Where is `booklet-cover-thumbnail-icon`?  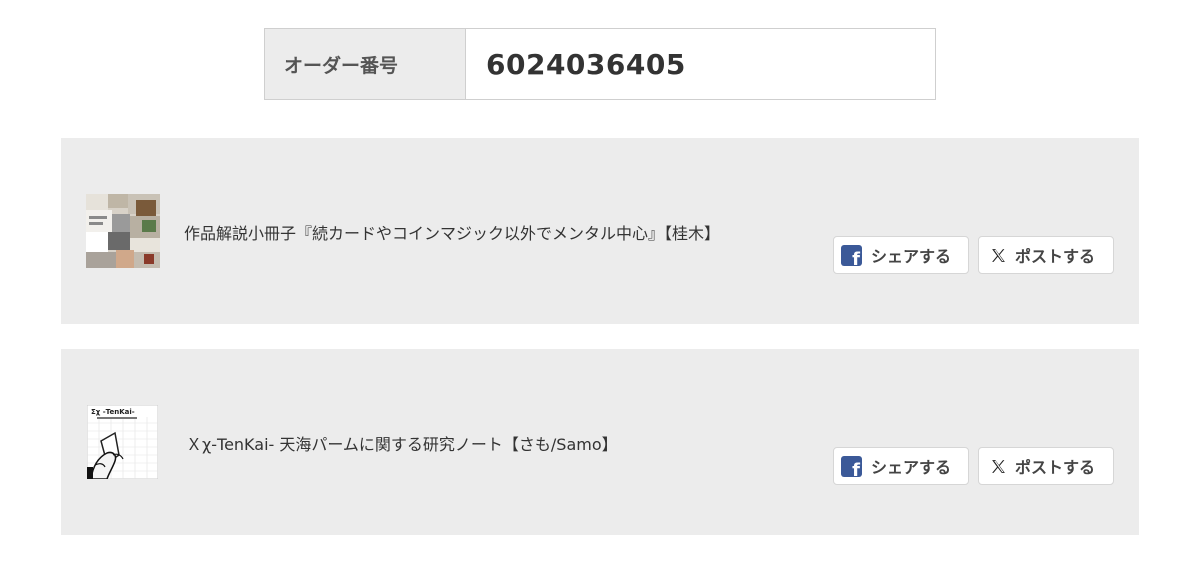
booklet-cover-thumbnail-icon is located at coordinates (123, 231).